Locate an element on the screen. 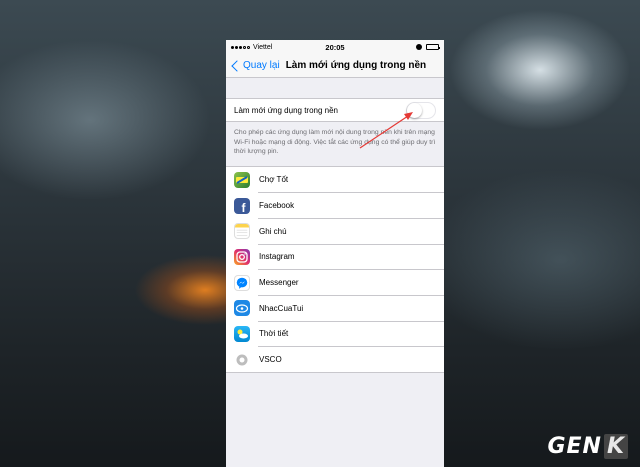 The image size is (640, 467). notes-icon is located at coordinates (242, 231).